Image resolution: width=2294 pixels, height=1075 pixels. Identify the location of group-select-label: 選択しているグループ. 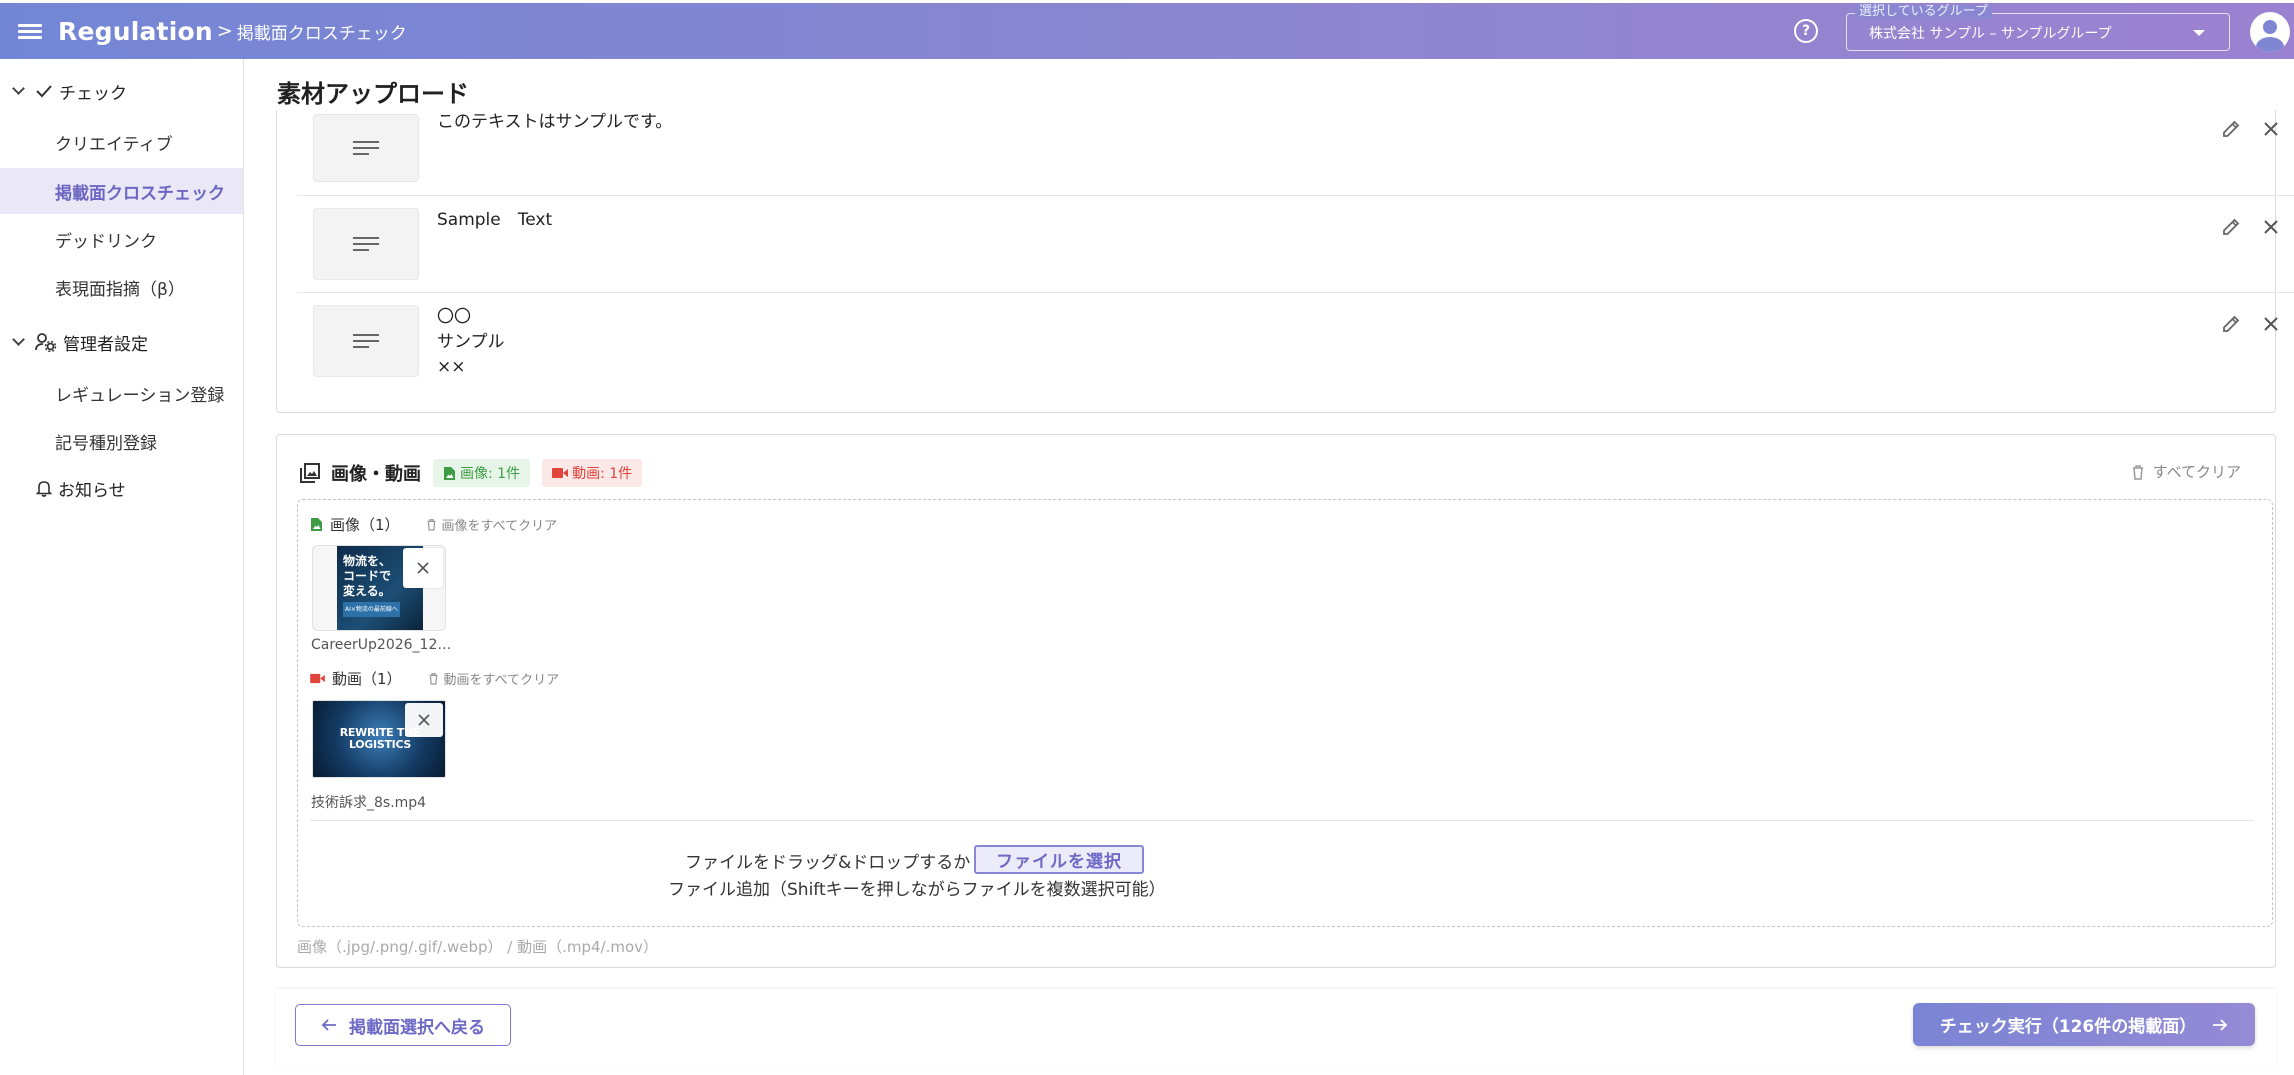
(1923, 12).